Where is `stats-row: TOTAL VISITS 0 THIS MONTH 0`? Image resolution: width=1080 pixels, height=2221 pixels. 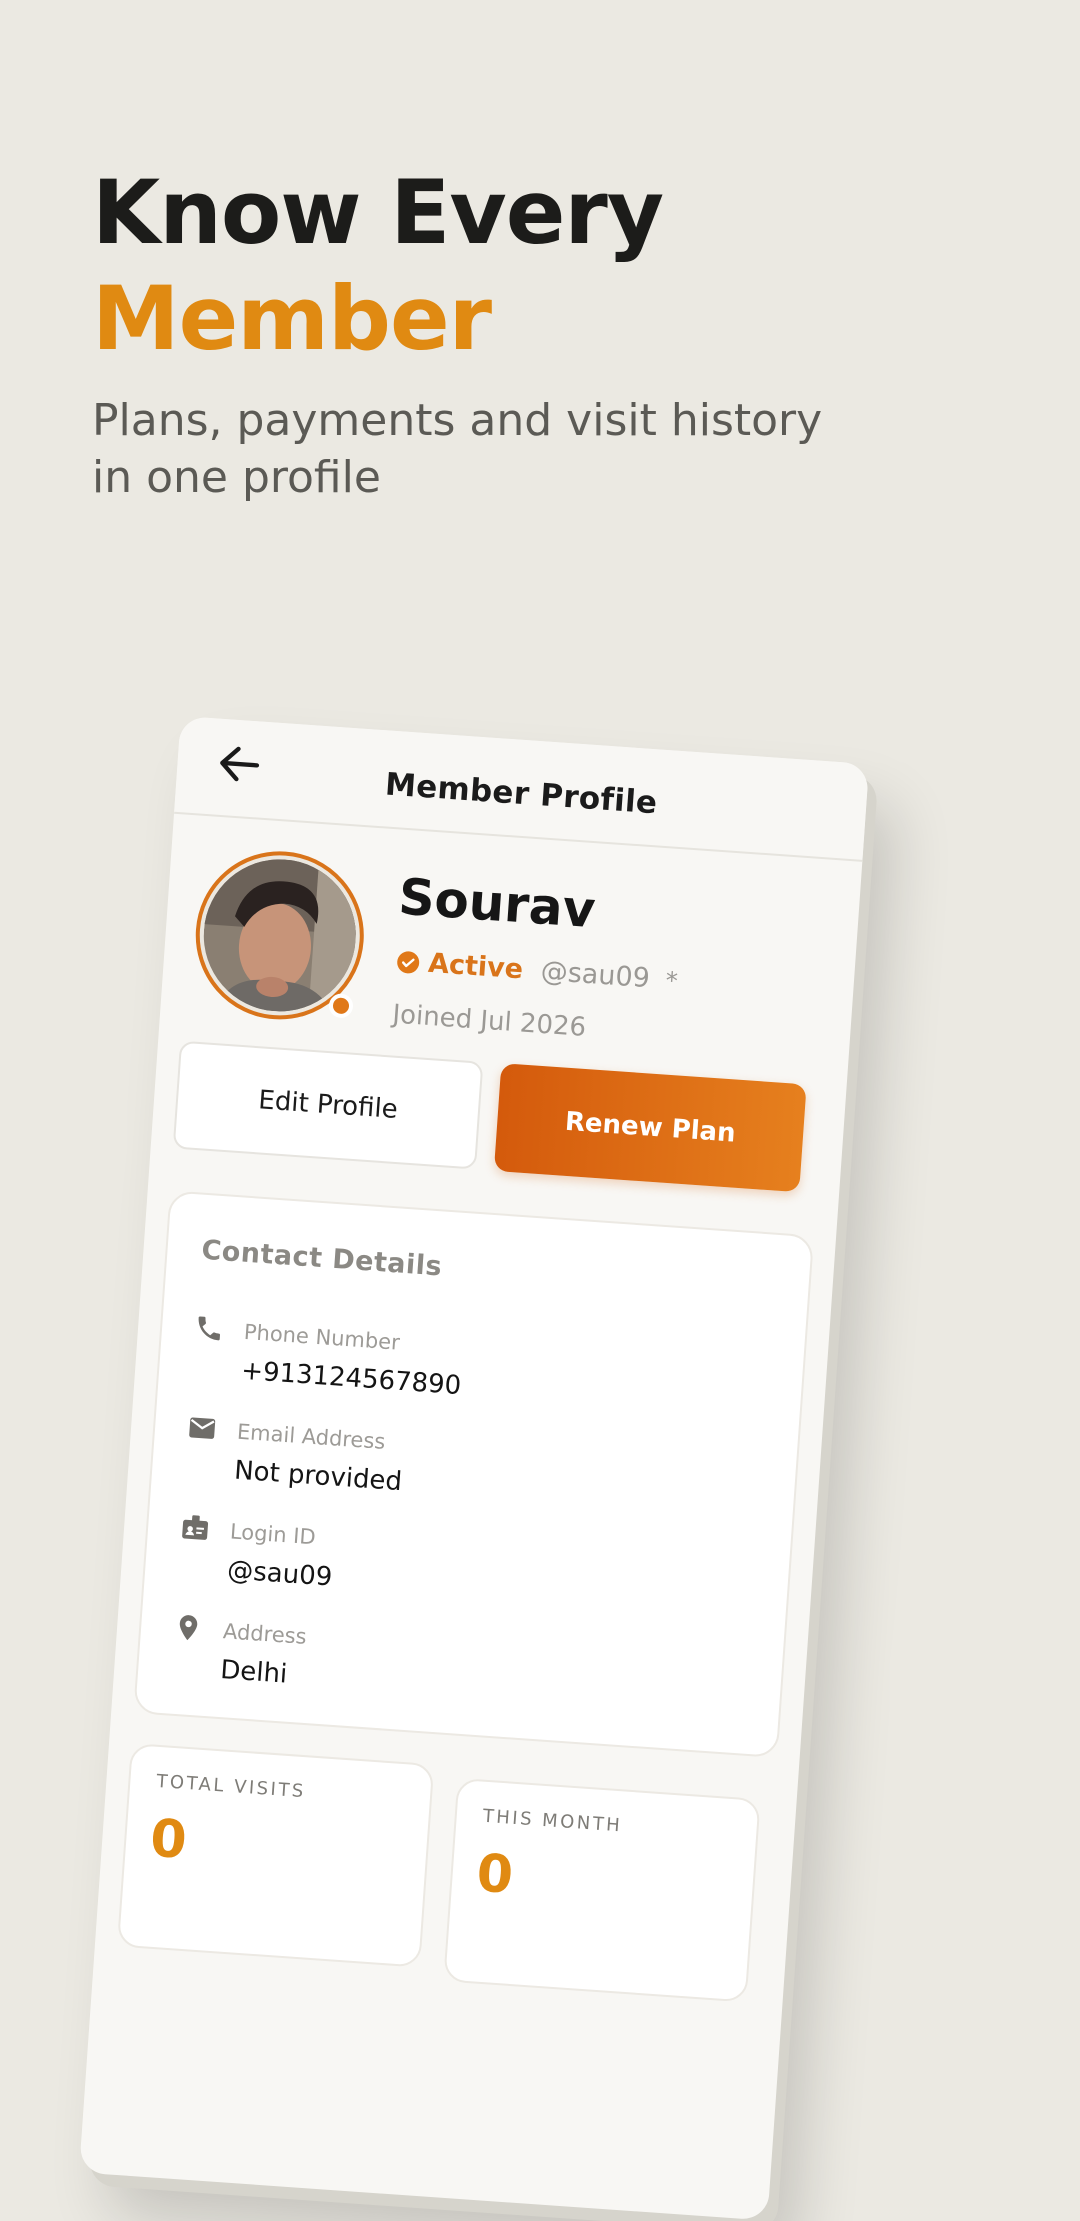 stats-row: TOTAL VISITS 0 THIS MONTH 0 is located at coordinates (446, 1875).